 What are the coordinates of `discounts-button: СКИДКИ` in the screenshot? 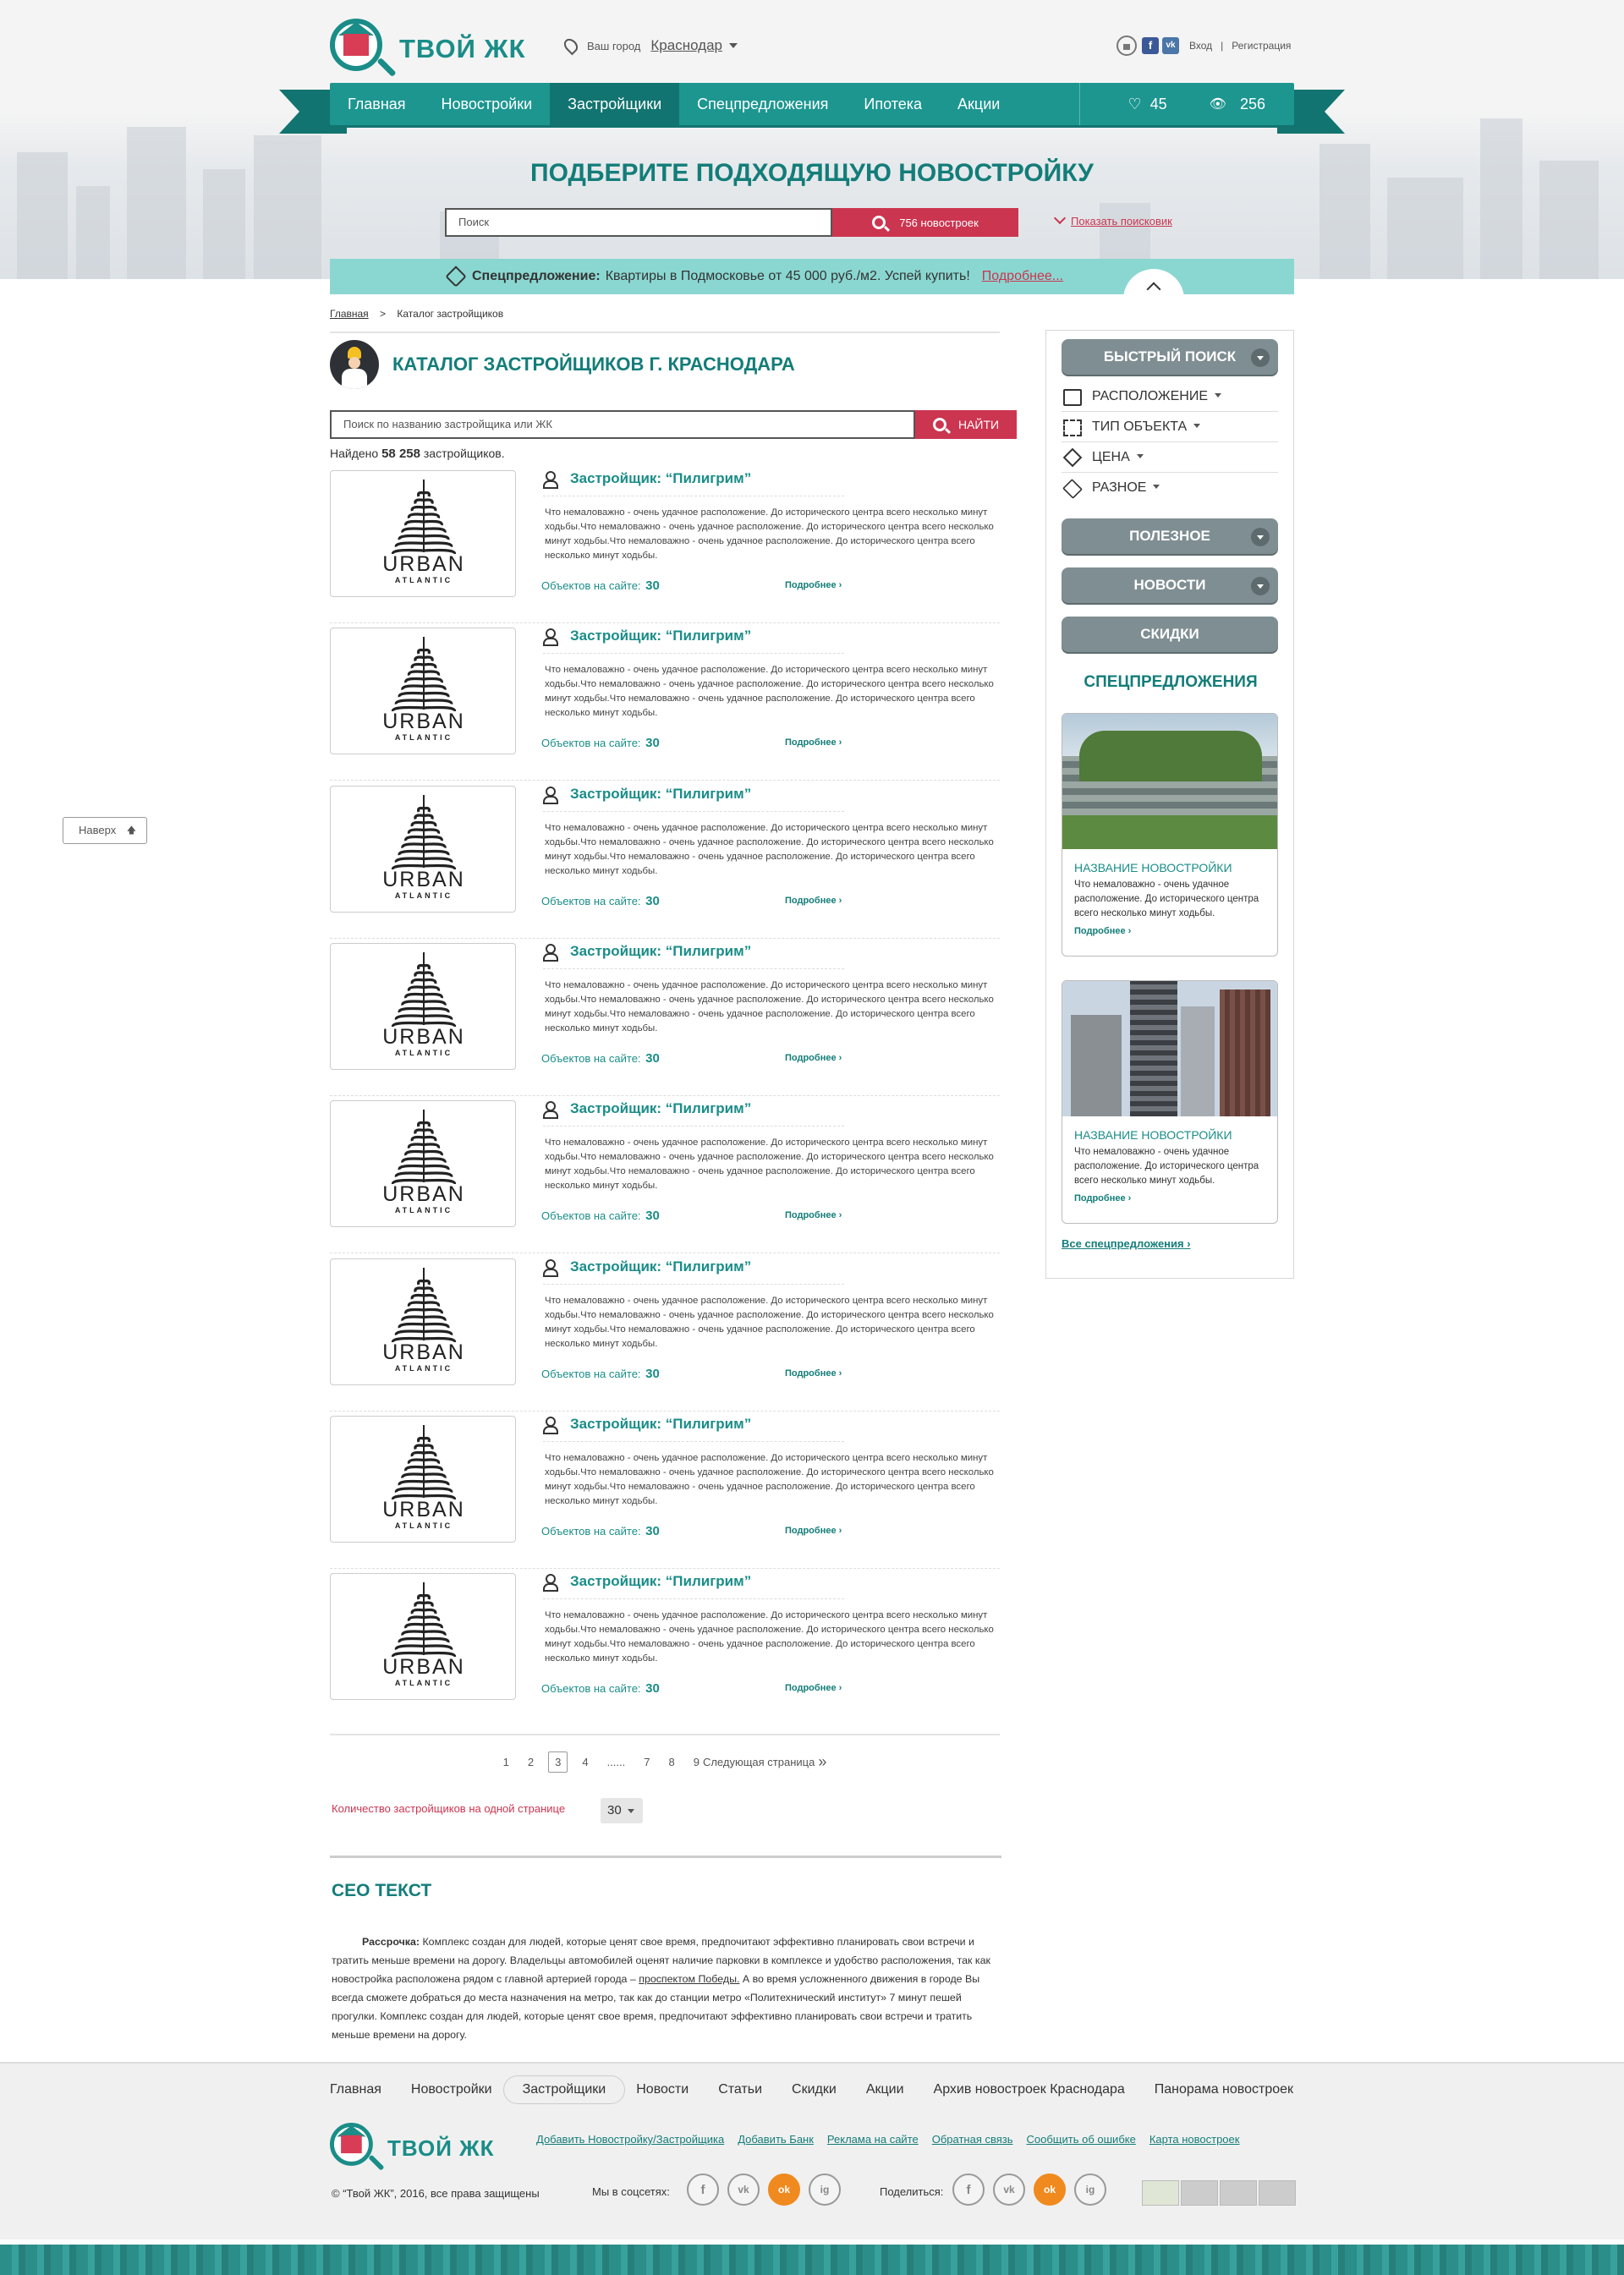 It's located at (1170, 634).